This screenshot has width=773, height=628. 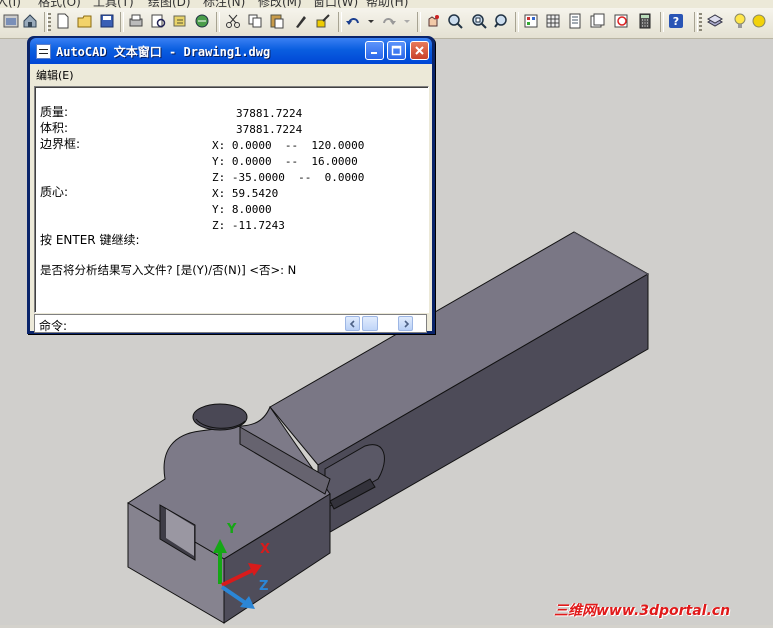 I want to click on lightbulb-icon, so click(x=740, y=21).